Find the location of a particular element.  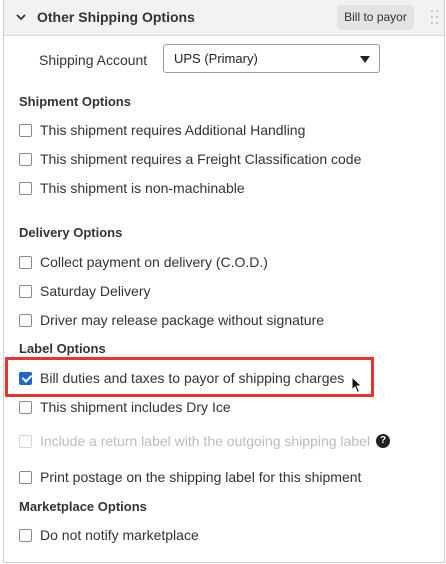

bill-to-payor-button: Bill to payor is located at coordinates (375, 17).